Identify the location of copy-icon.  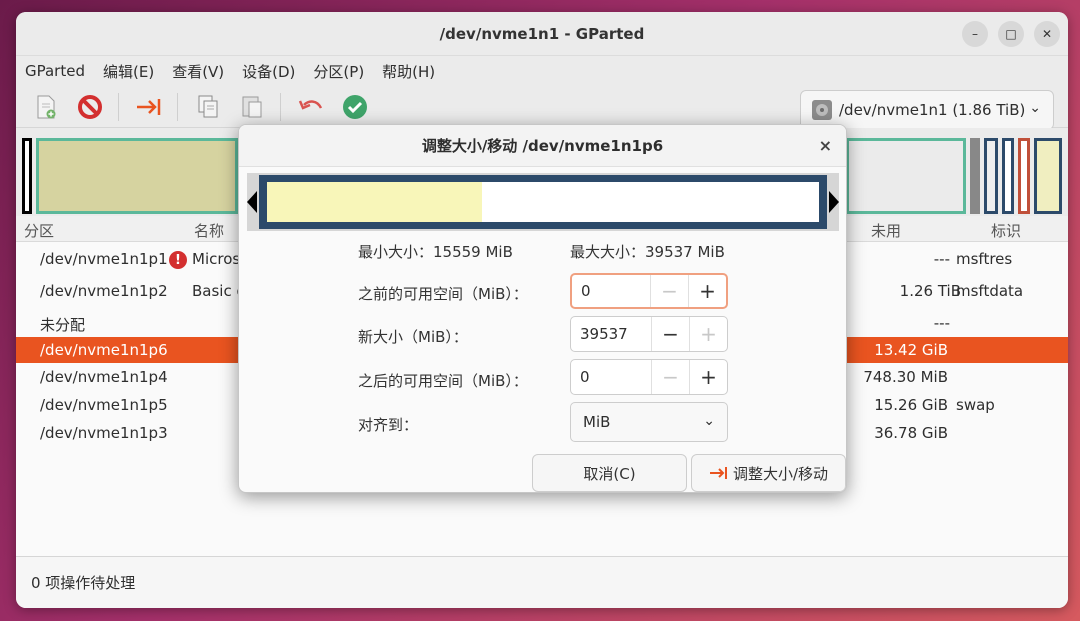
(208, 106).